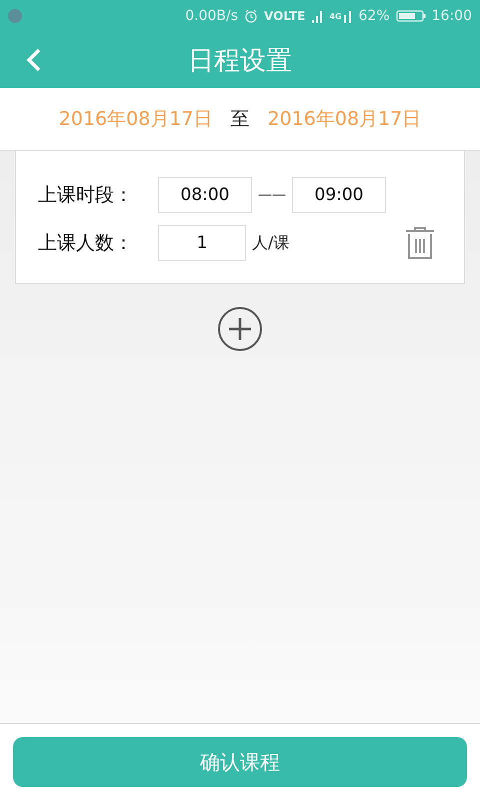 This screenshot has height=800, width=480. I want to click on time-label: 上课时段：, so click(86, 195).